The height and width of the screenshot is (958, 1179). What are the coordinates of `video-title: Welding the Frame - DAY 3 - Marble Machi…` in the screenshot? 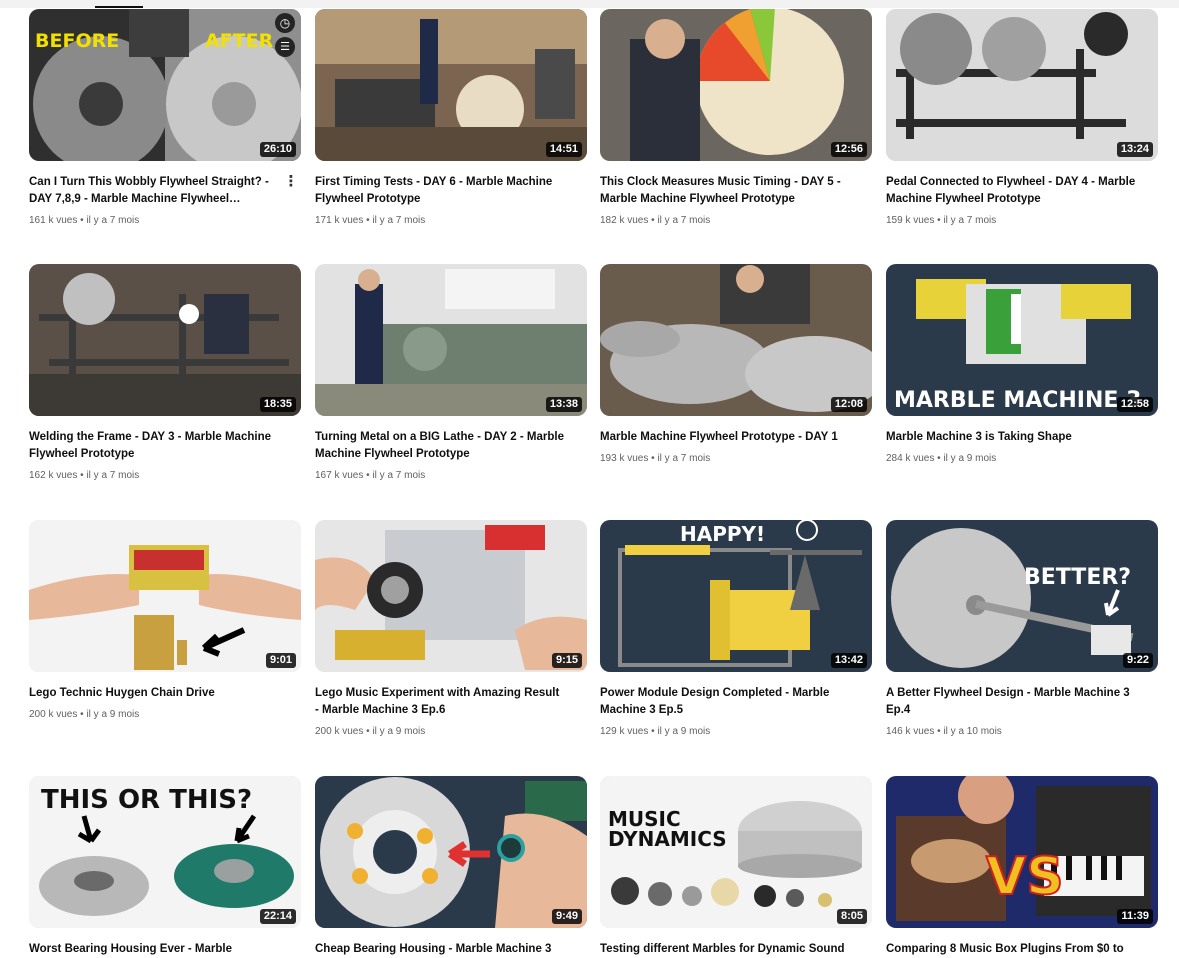 It's located at (165, 446).